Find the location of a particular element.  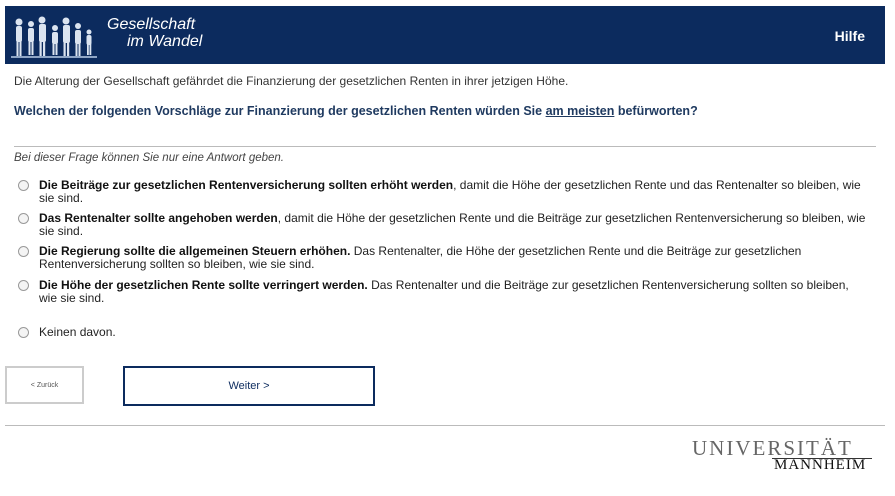

option-bold-text: Das Rentenalter sollte angehoben werden is located at coordinates (158, 218).